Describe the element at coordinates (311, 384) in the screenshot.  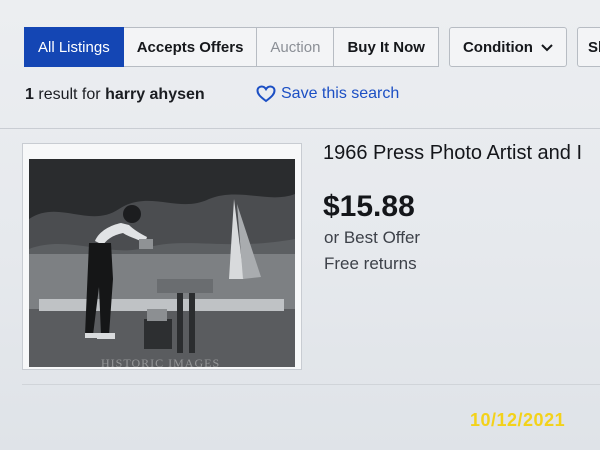
I see `divider-bottom` at that location.